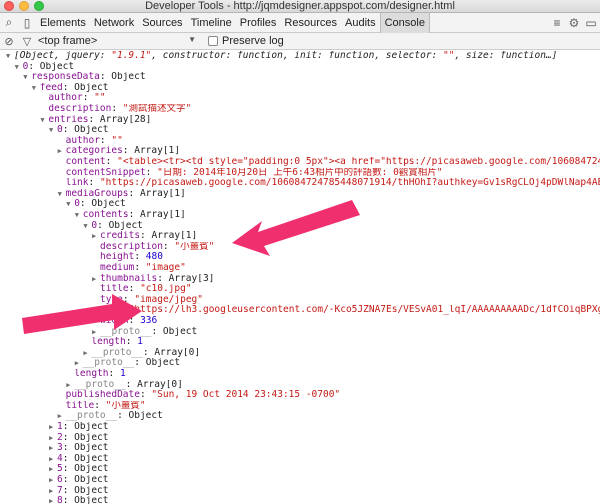 This screenshot has height=504, width=600. Describe the element at coordinates (111, 299) in the screenshot. I see `property-key: type` at that location.